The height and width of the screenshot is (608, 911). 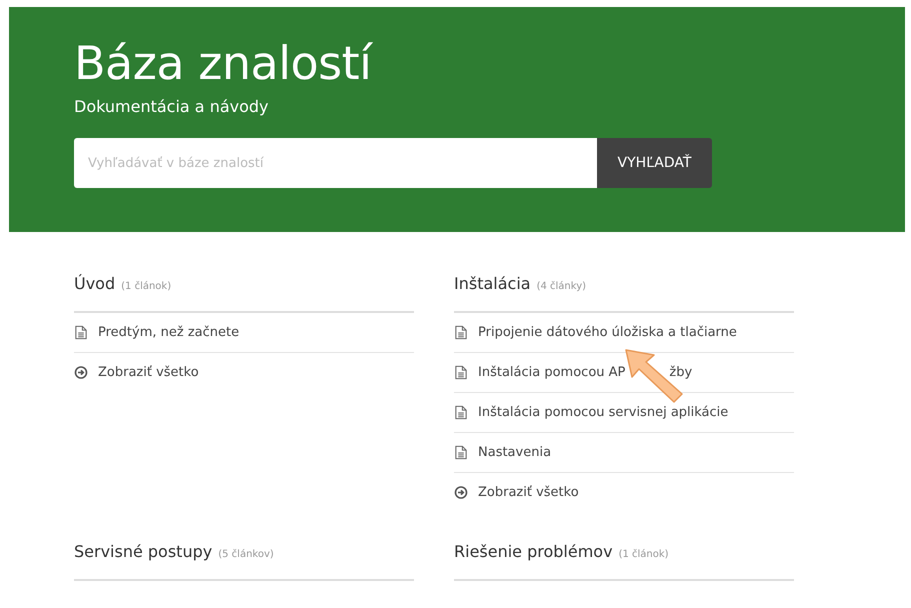 I want to click on article-count: (5 článkov), so click(x=246, y=554).